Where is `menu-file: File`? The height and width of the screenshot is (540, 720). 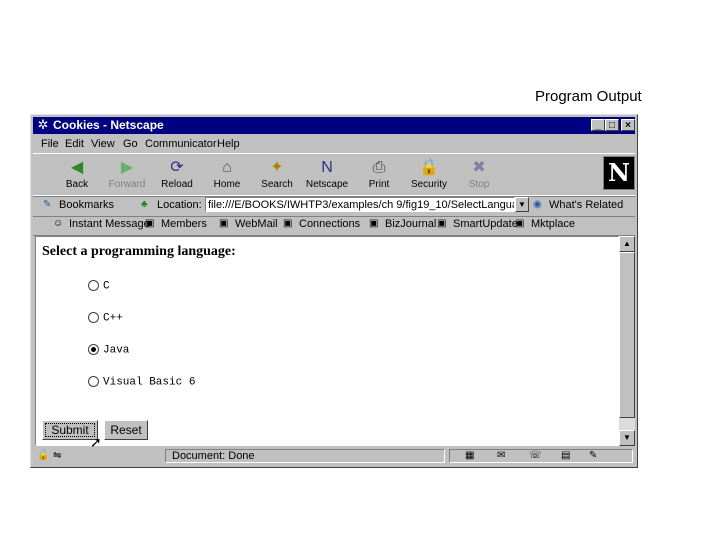
menu-file: File is located at coordinates (50, 144).